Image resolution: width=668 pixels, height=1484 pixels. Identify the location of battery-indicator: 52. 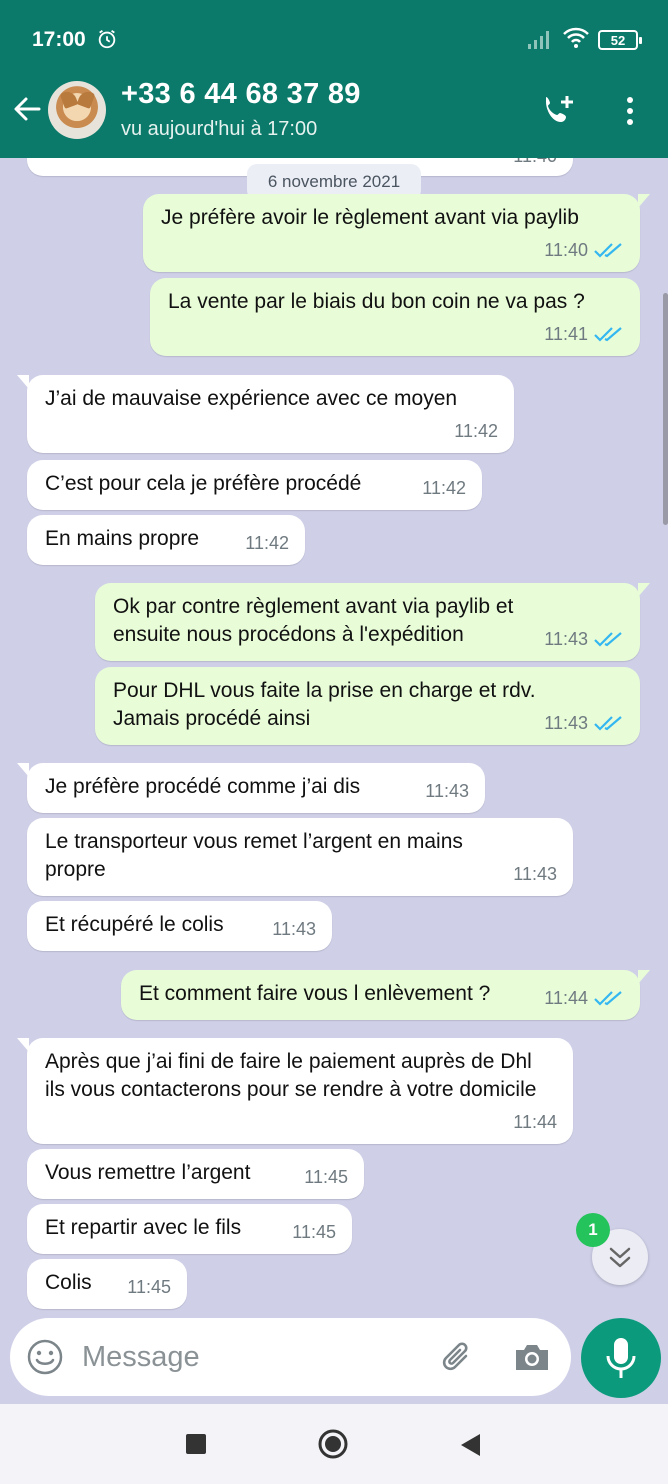
(620, 40).